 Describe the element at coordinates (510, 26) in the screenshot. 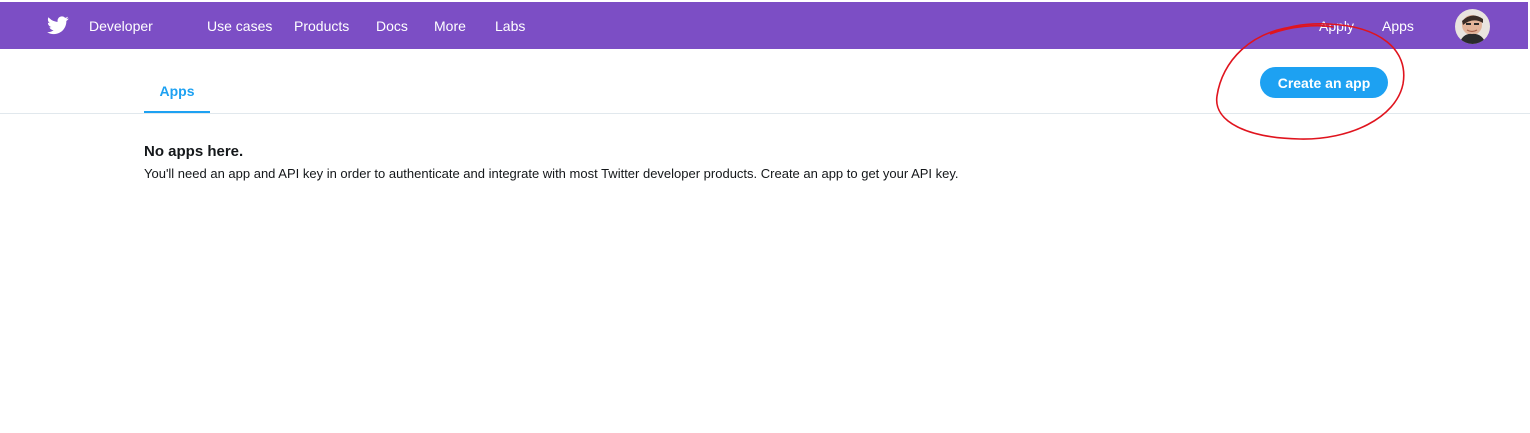

I see `nav-labs: Labs` at that location.